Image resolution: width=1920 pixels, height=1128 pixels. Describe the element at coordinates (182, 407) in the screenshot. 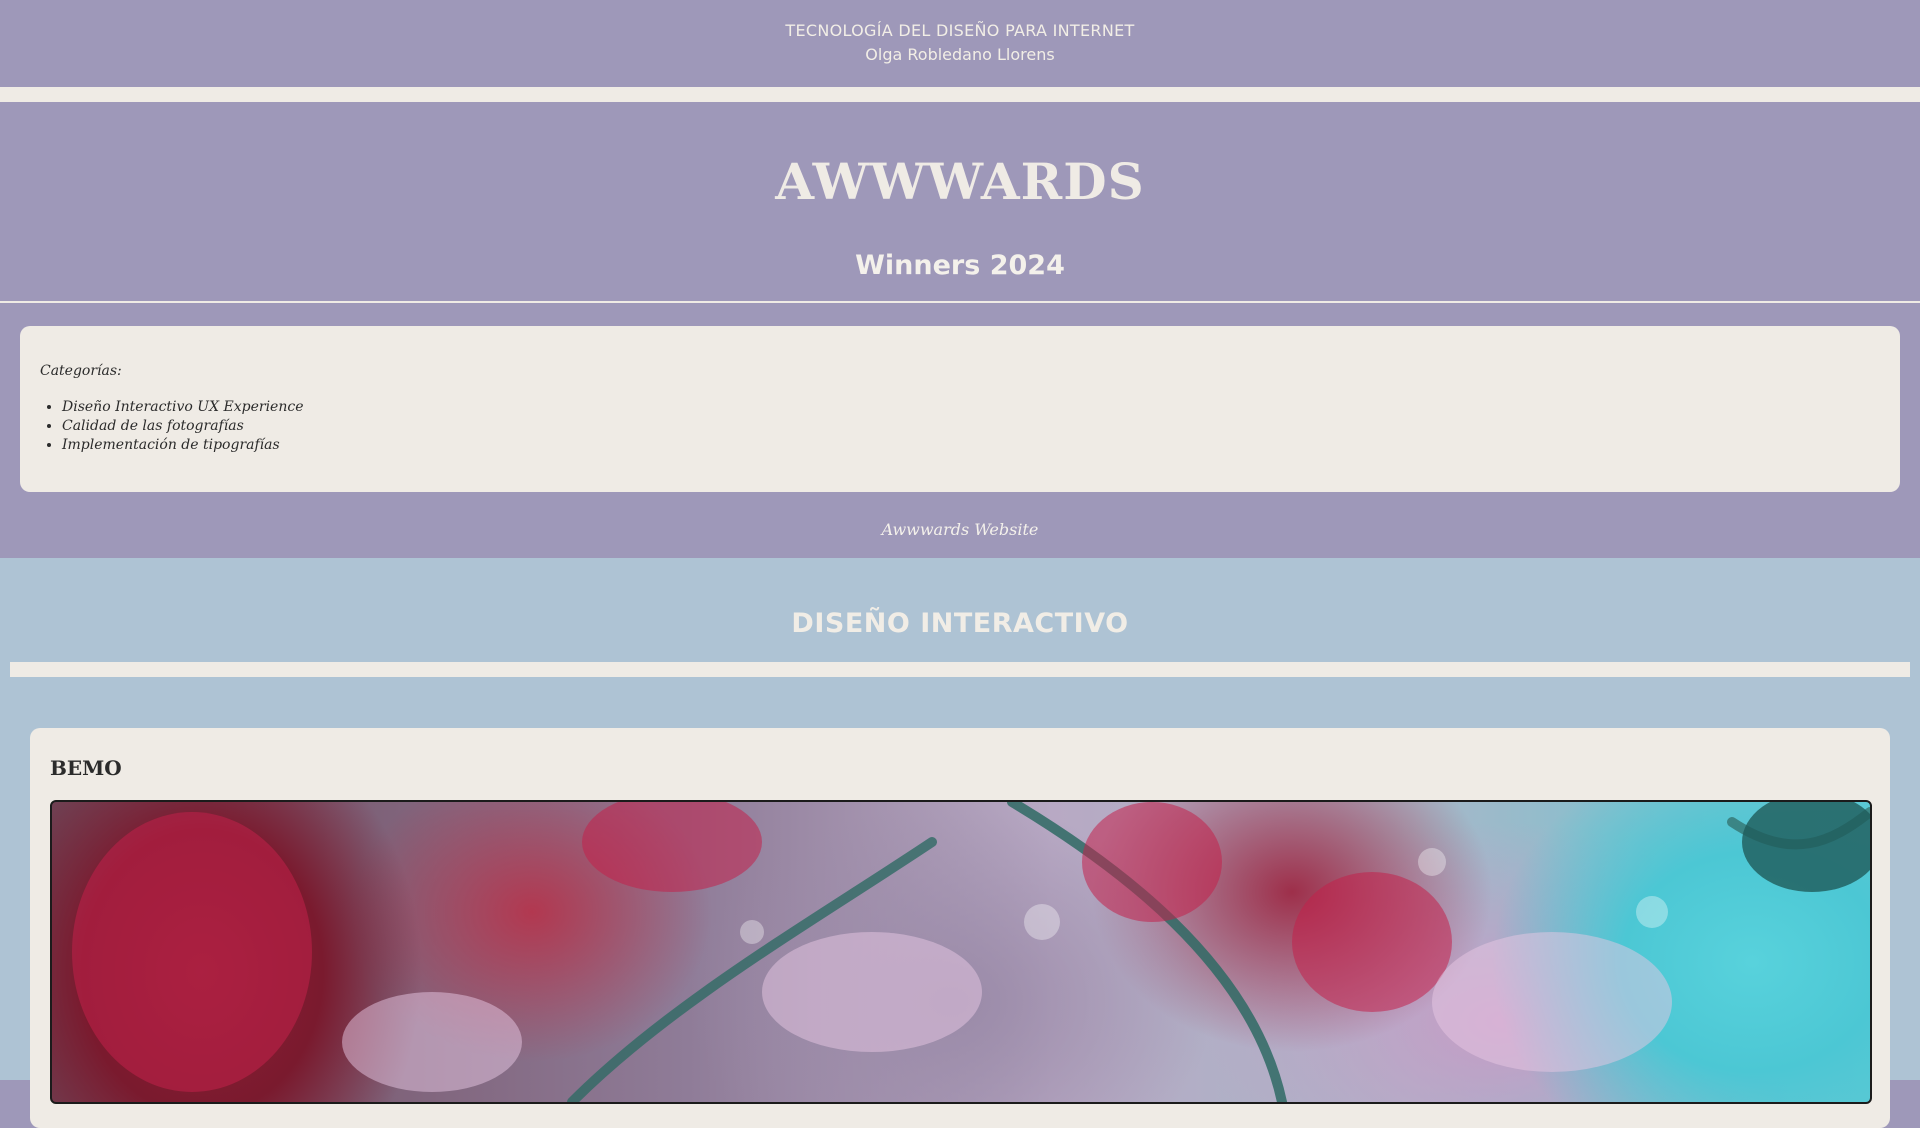

I see `category-item: Diseño Interactivo UX Experience` at that location.